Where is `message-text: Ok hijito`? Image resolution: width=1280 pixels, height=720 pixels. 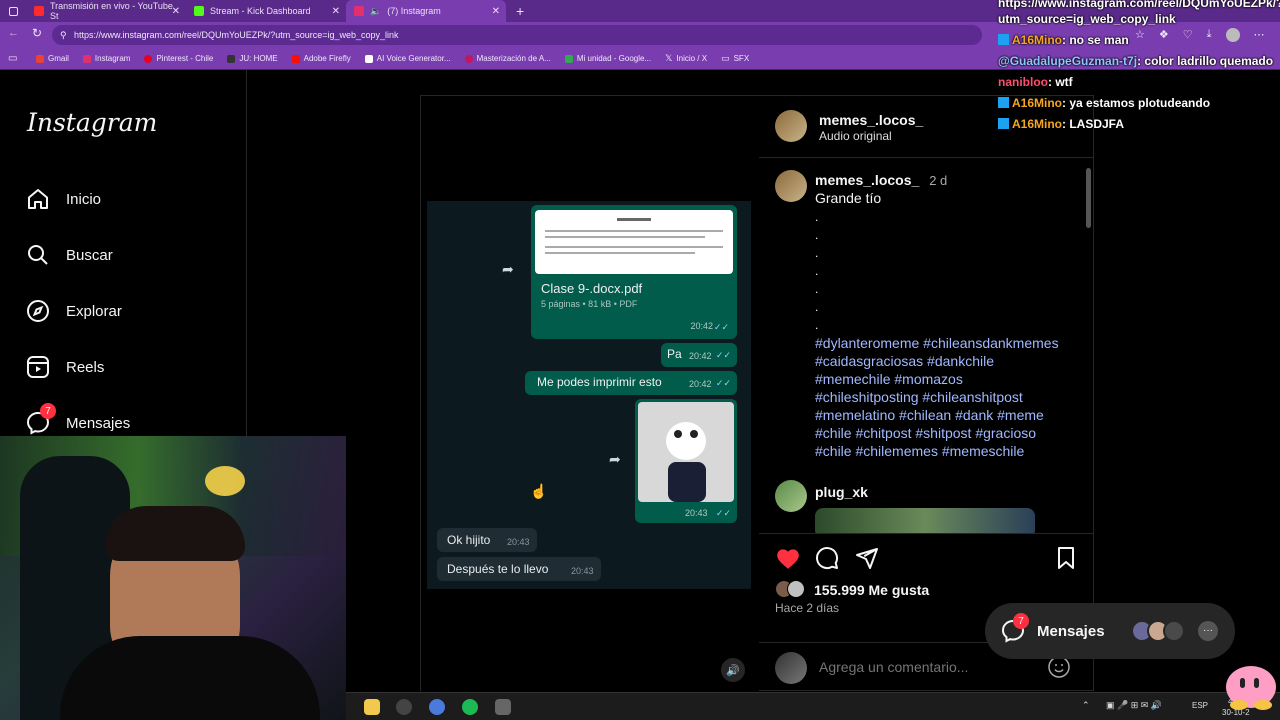
message-text: Ok hijito is located at coordinates (469, 540).